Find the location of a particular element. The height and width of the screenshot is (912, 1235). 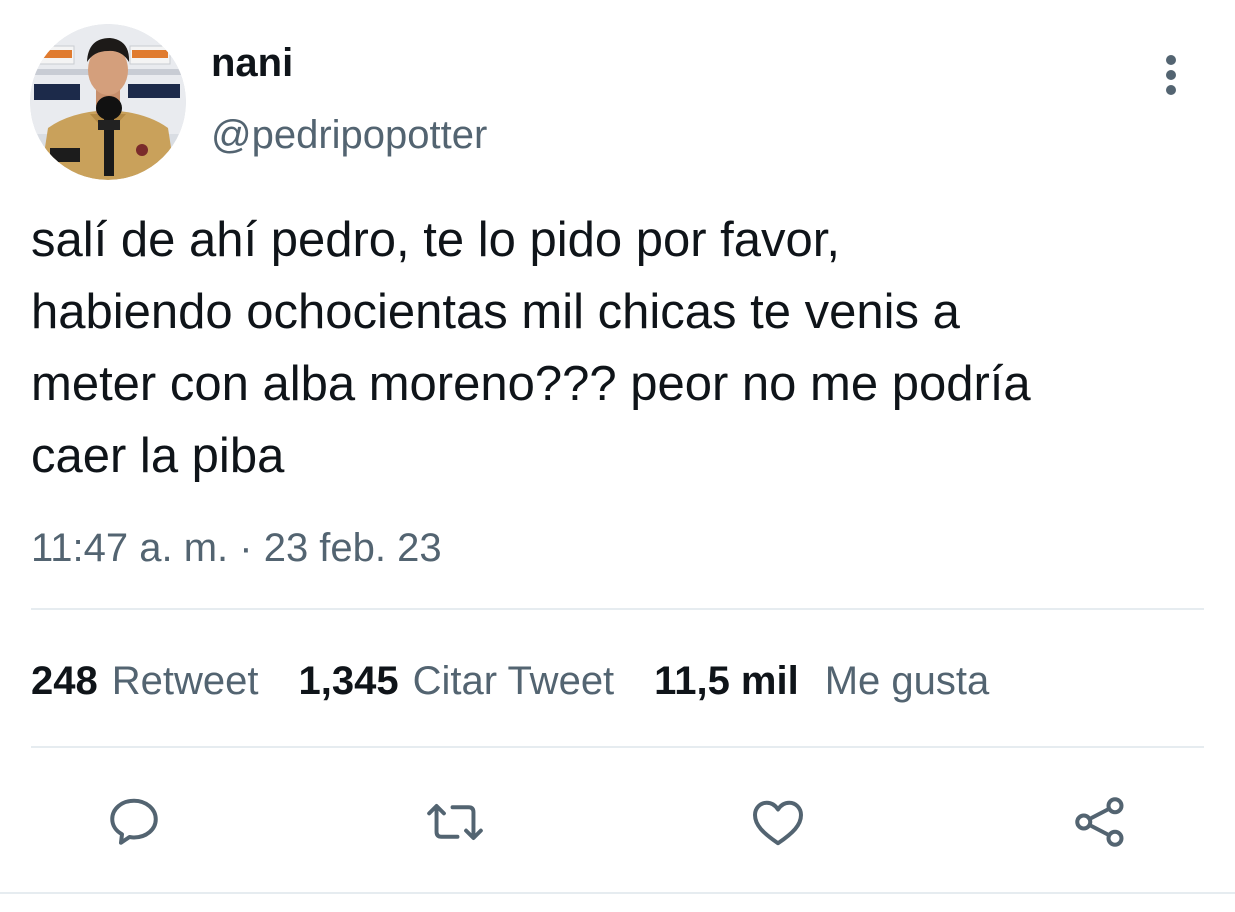

display-name: nani is located at coordinates (252, 63).